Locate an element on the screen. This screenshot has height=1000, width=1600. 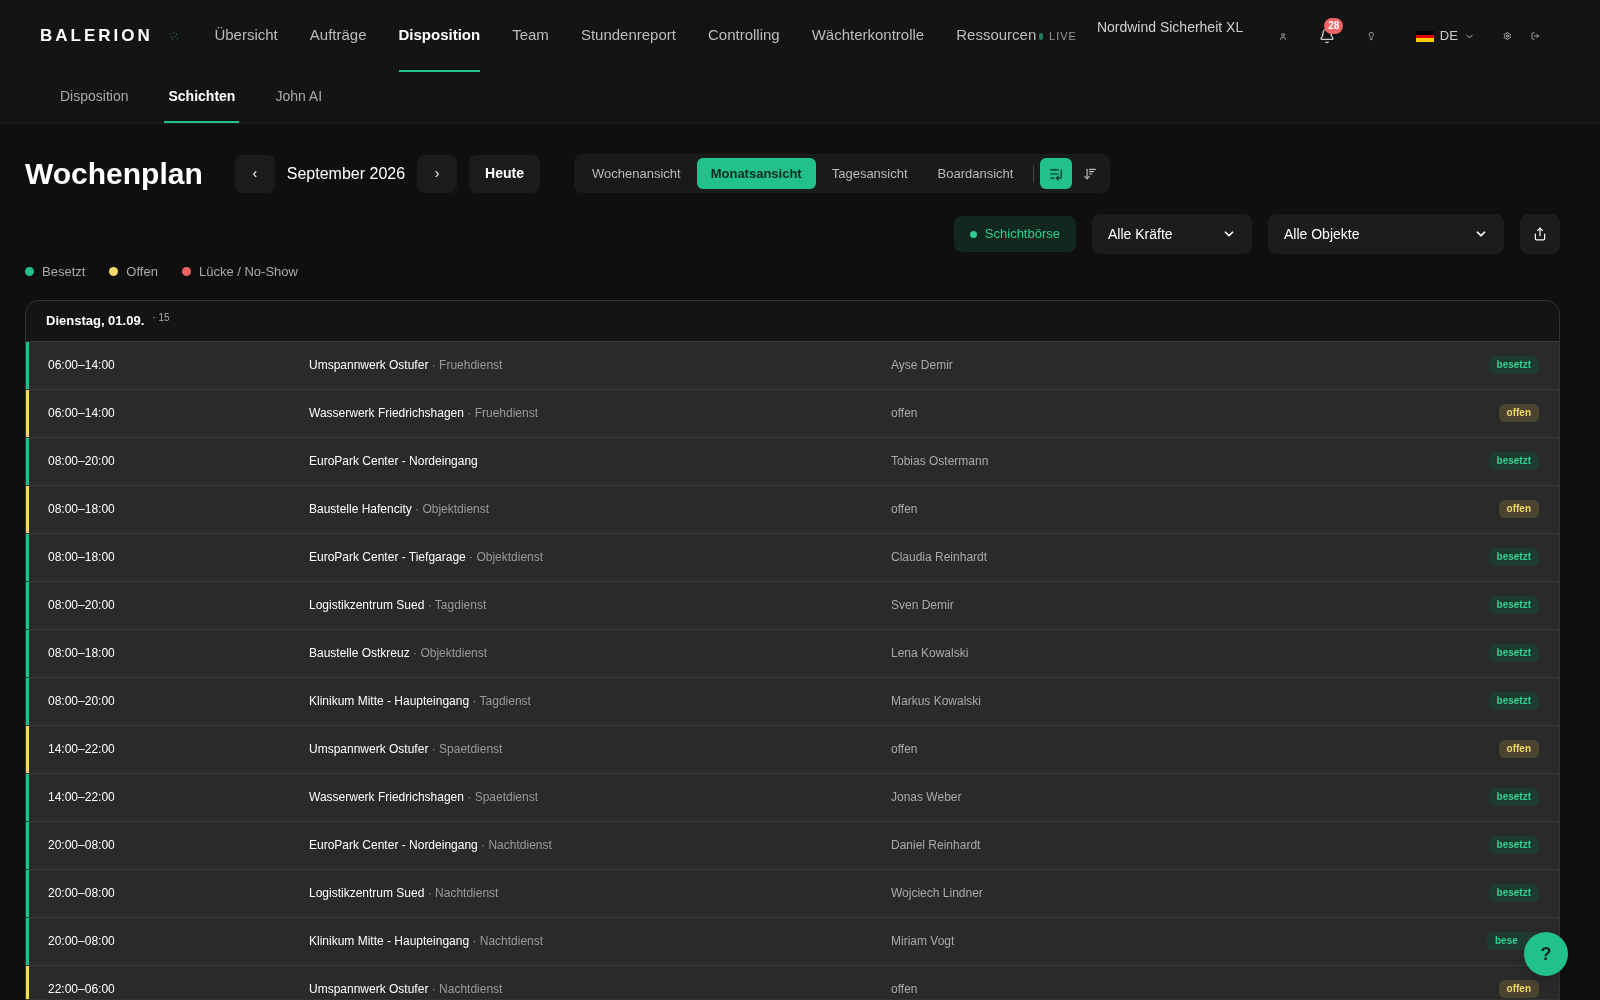
assigned-person: Claudia Reinhardt is located at coordinates (940, 557).